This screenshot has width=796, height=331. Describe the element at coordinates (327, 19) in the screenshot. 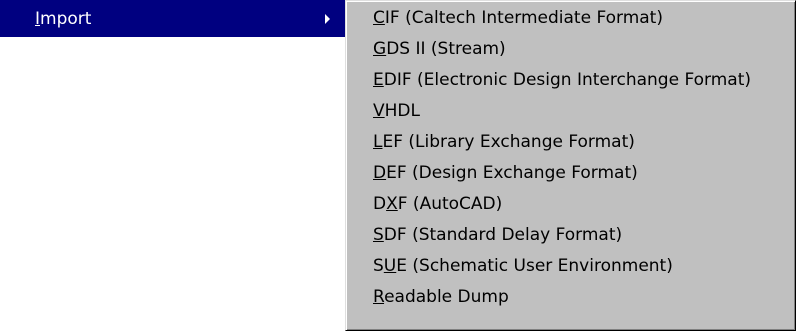

I see `submenu-arrow-icon` at that location.